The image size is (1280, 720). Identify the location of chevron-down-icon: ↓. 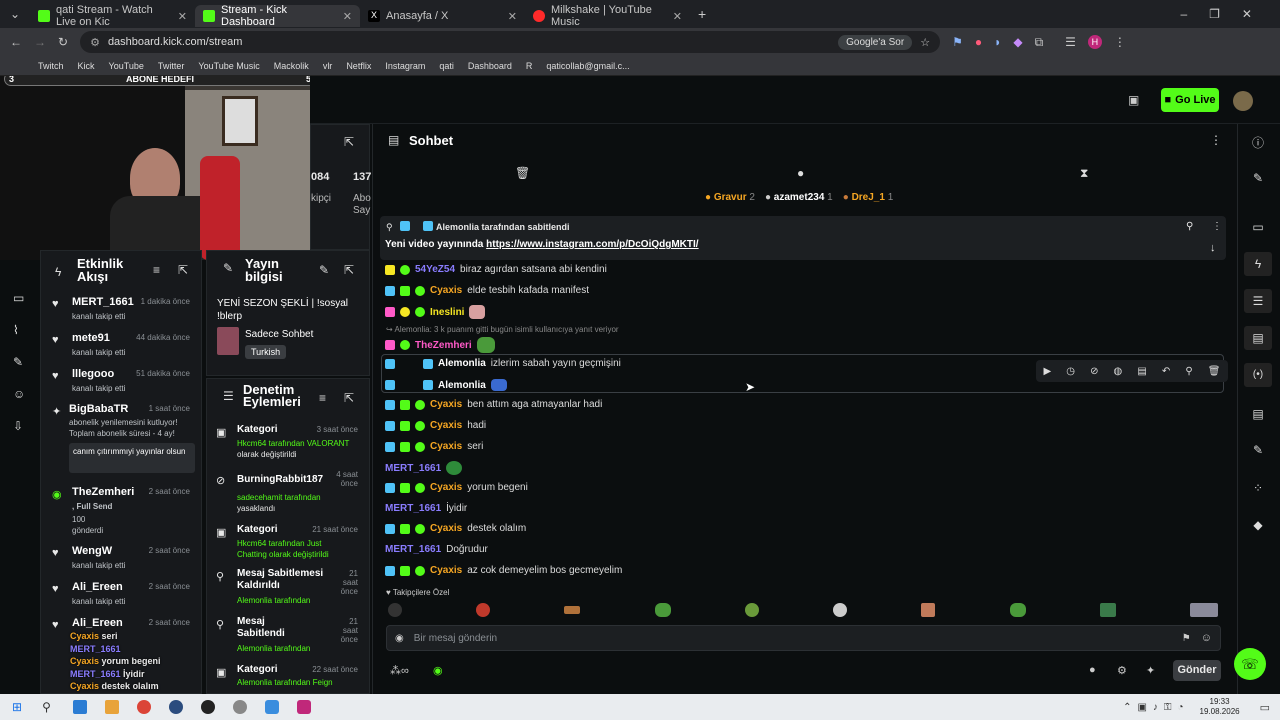
(1213, 248).